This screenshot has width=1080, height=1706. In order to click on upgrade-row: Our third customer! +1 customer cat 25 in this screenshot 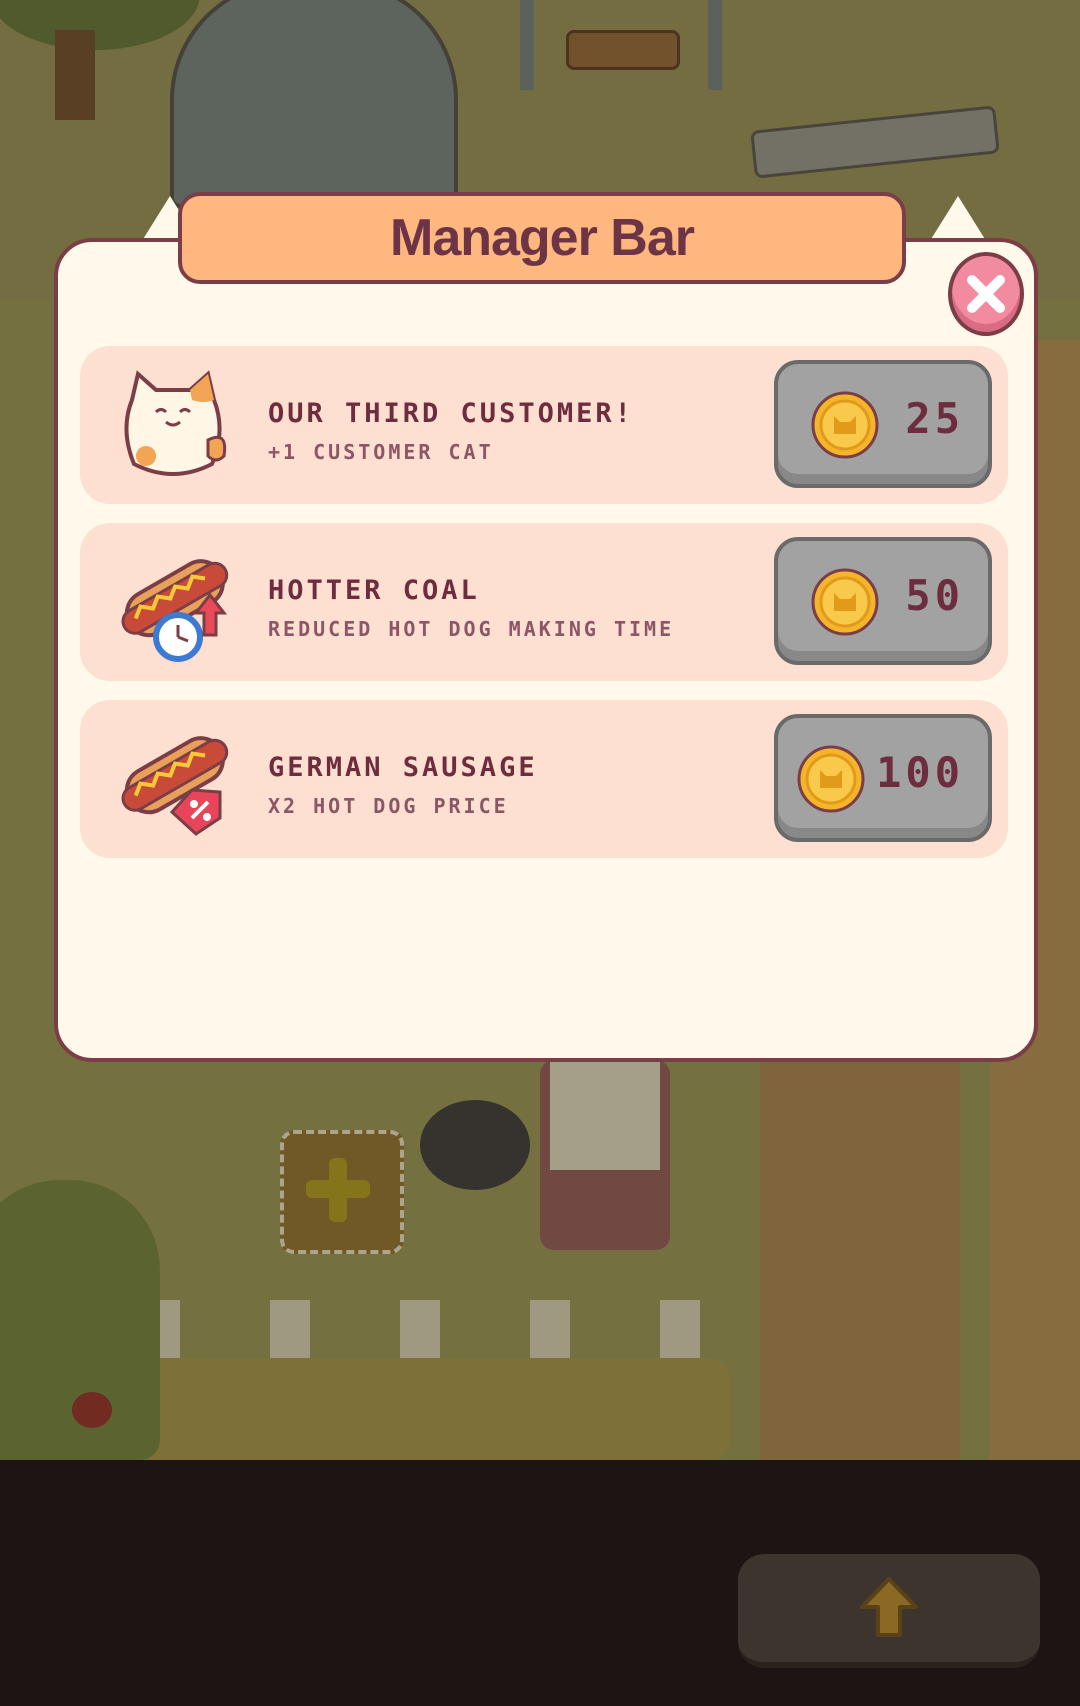, I will do `click(544, 425)`.